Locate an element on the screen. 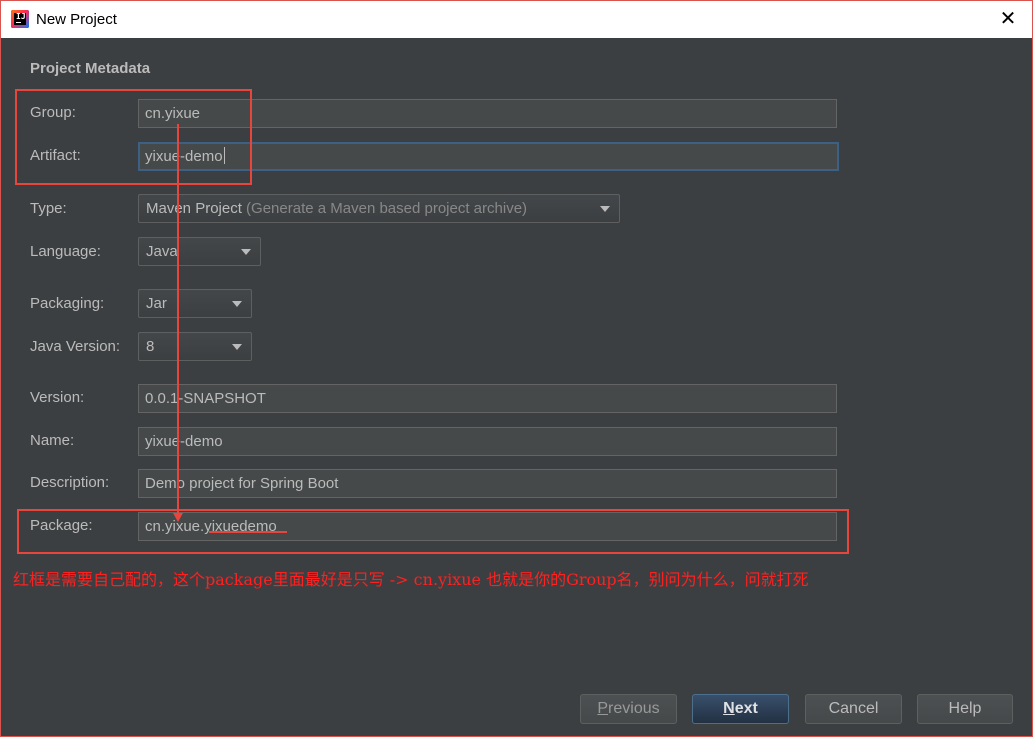 The image size is (1033, 737). close-icon: ✕ is located at coordinates (1008, 19).